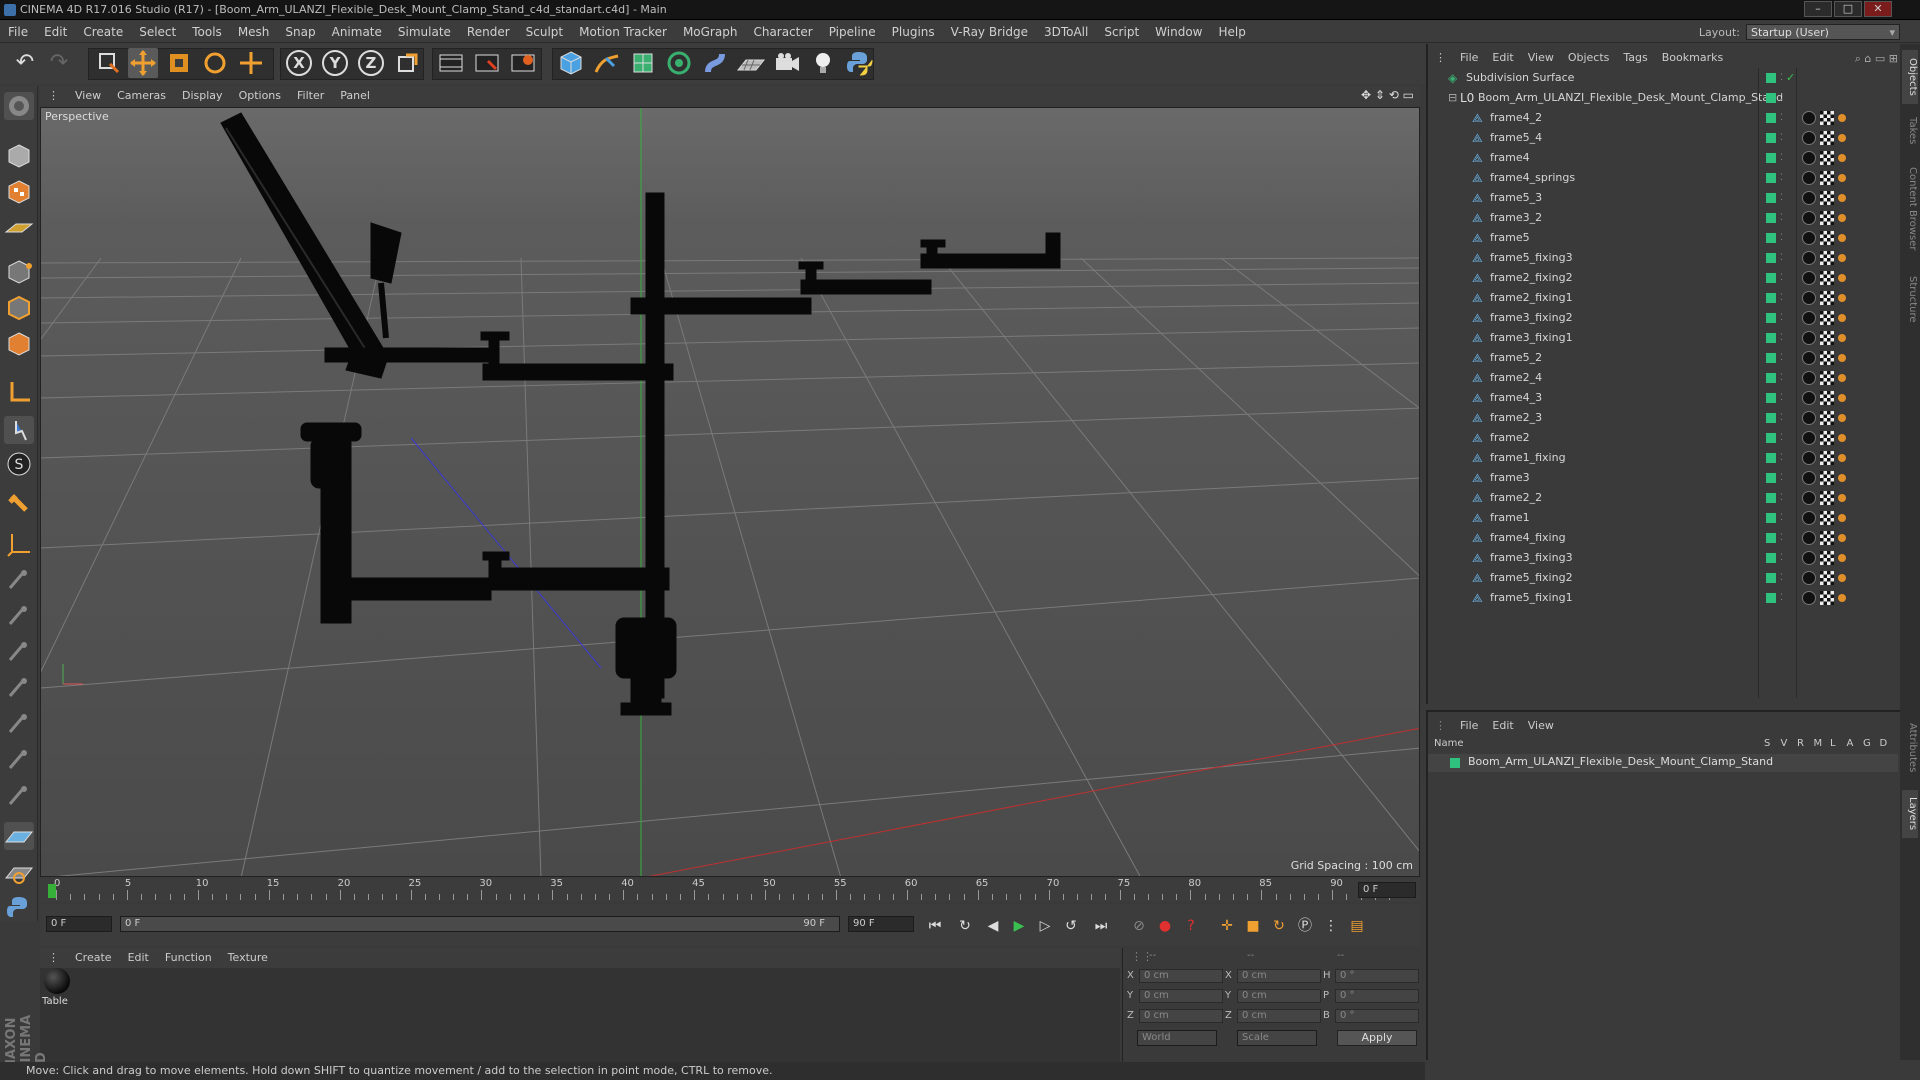  I want to click on object-name: frame4_3, so click(1516, 398).